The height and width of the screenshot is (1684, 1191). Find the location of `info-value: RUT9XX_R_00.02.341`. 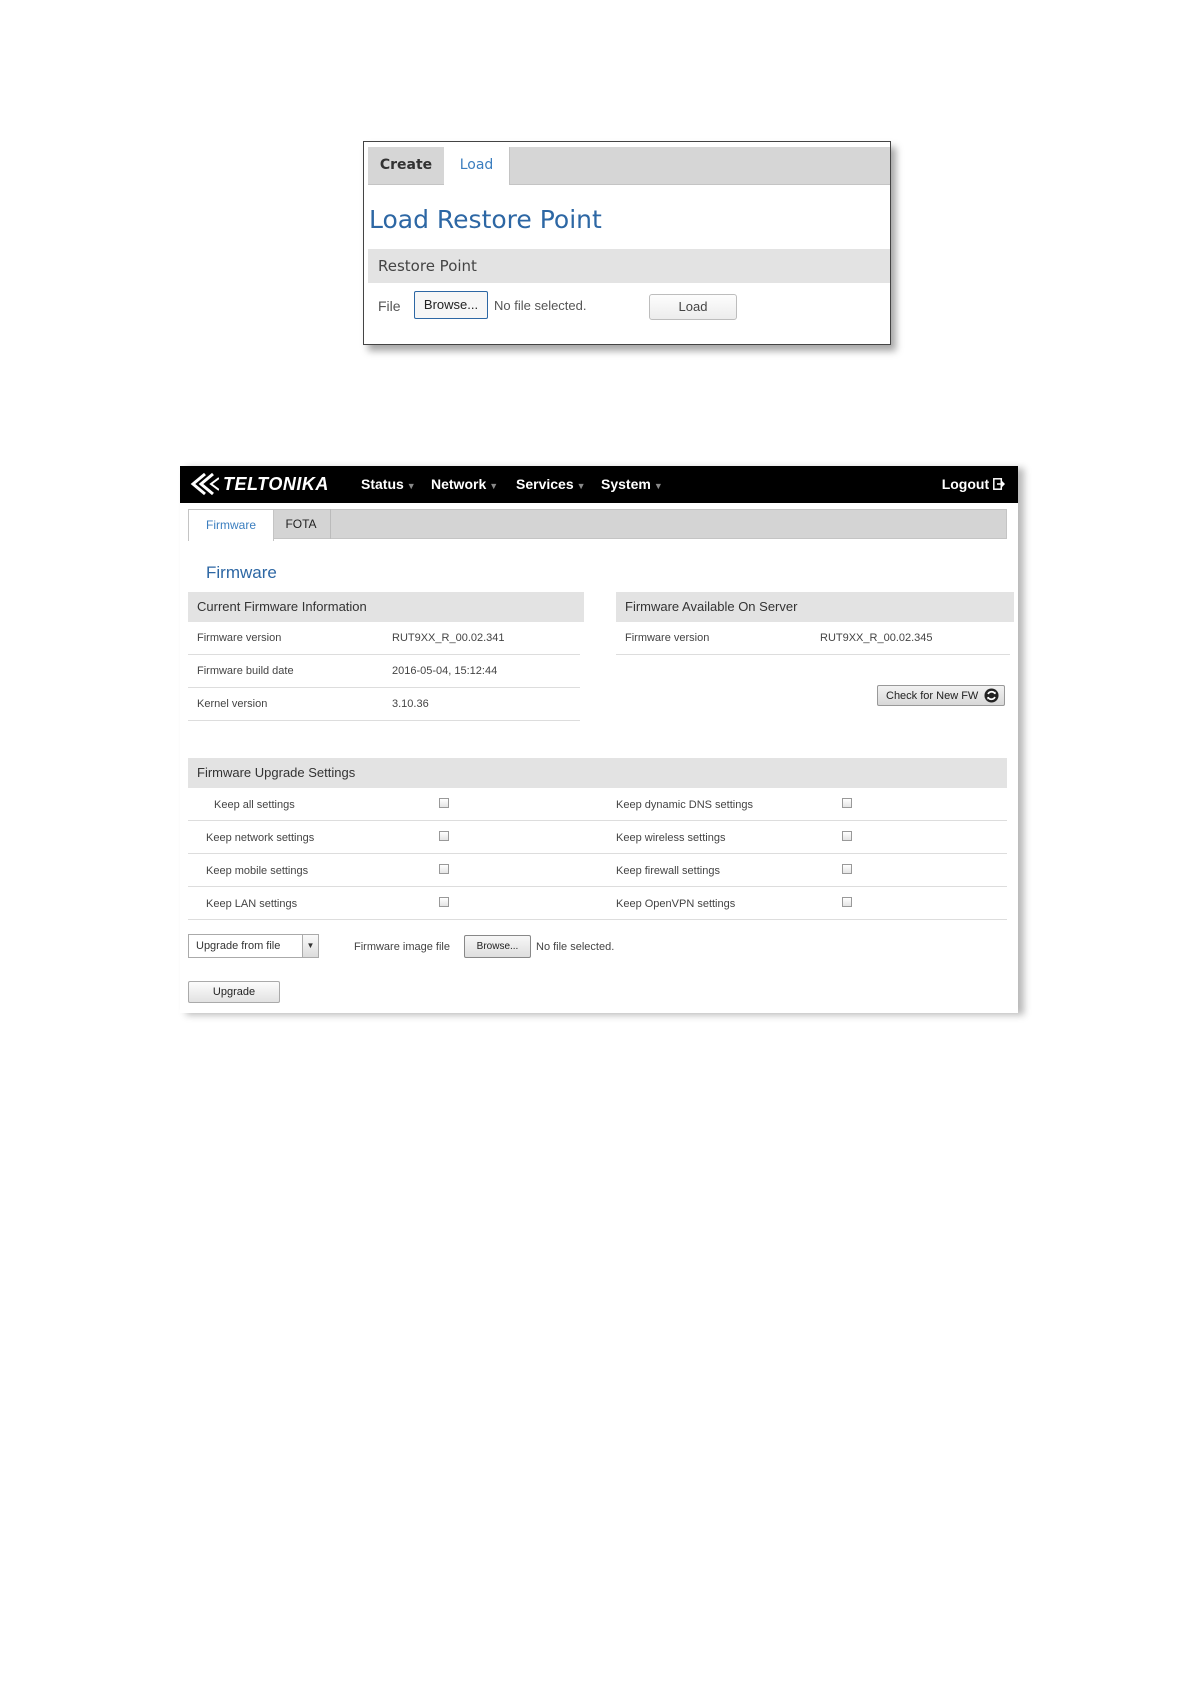

info-value: RUT9XX_R_00.02.341 is located at coordinates (448, 638).